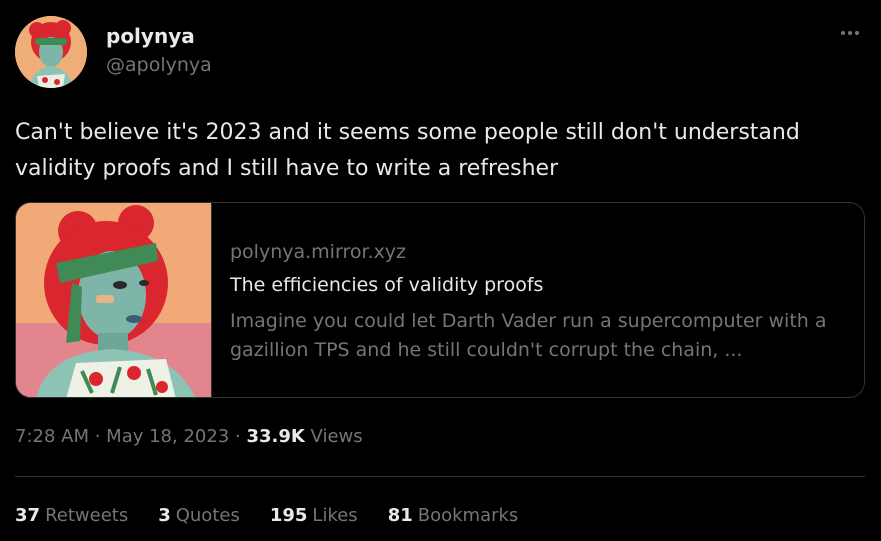 The height and width of the screenshot is (541, 881). What do you see at coordinates (288, 515) in the screenshot?
I see `likes-count: 195` at bounding box center [288, 515].